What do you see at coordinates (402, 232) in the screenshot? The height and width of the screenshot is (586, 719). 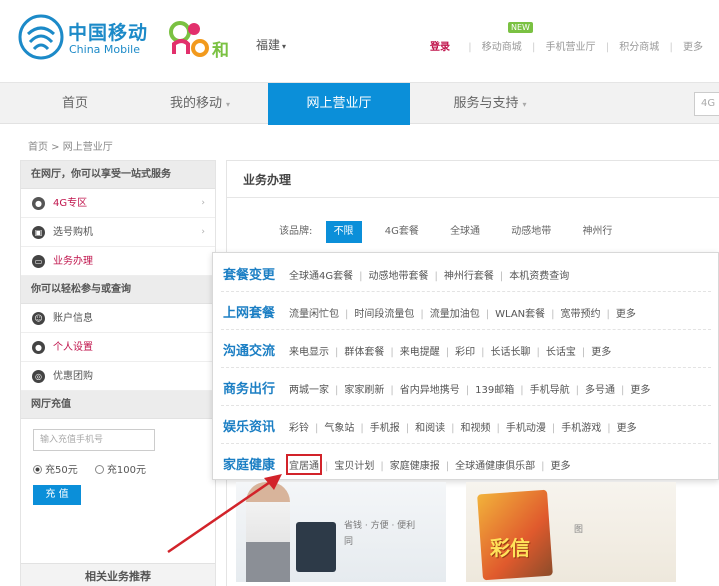 I see `filter-chip-4g: 4G套餐` at bounding box center [402, 232].